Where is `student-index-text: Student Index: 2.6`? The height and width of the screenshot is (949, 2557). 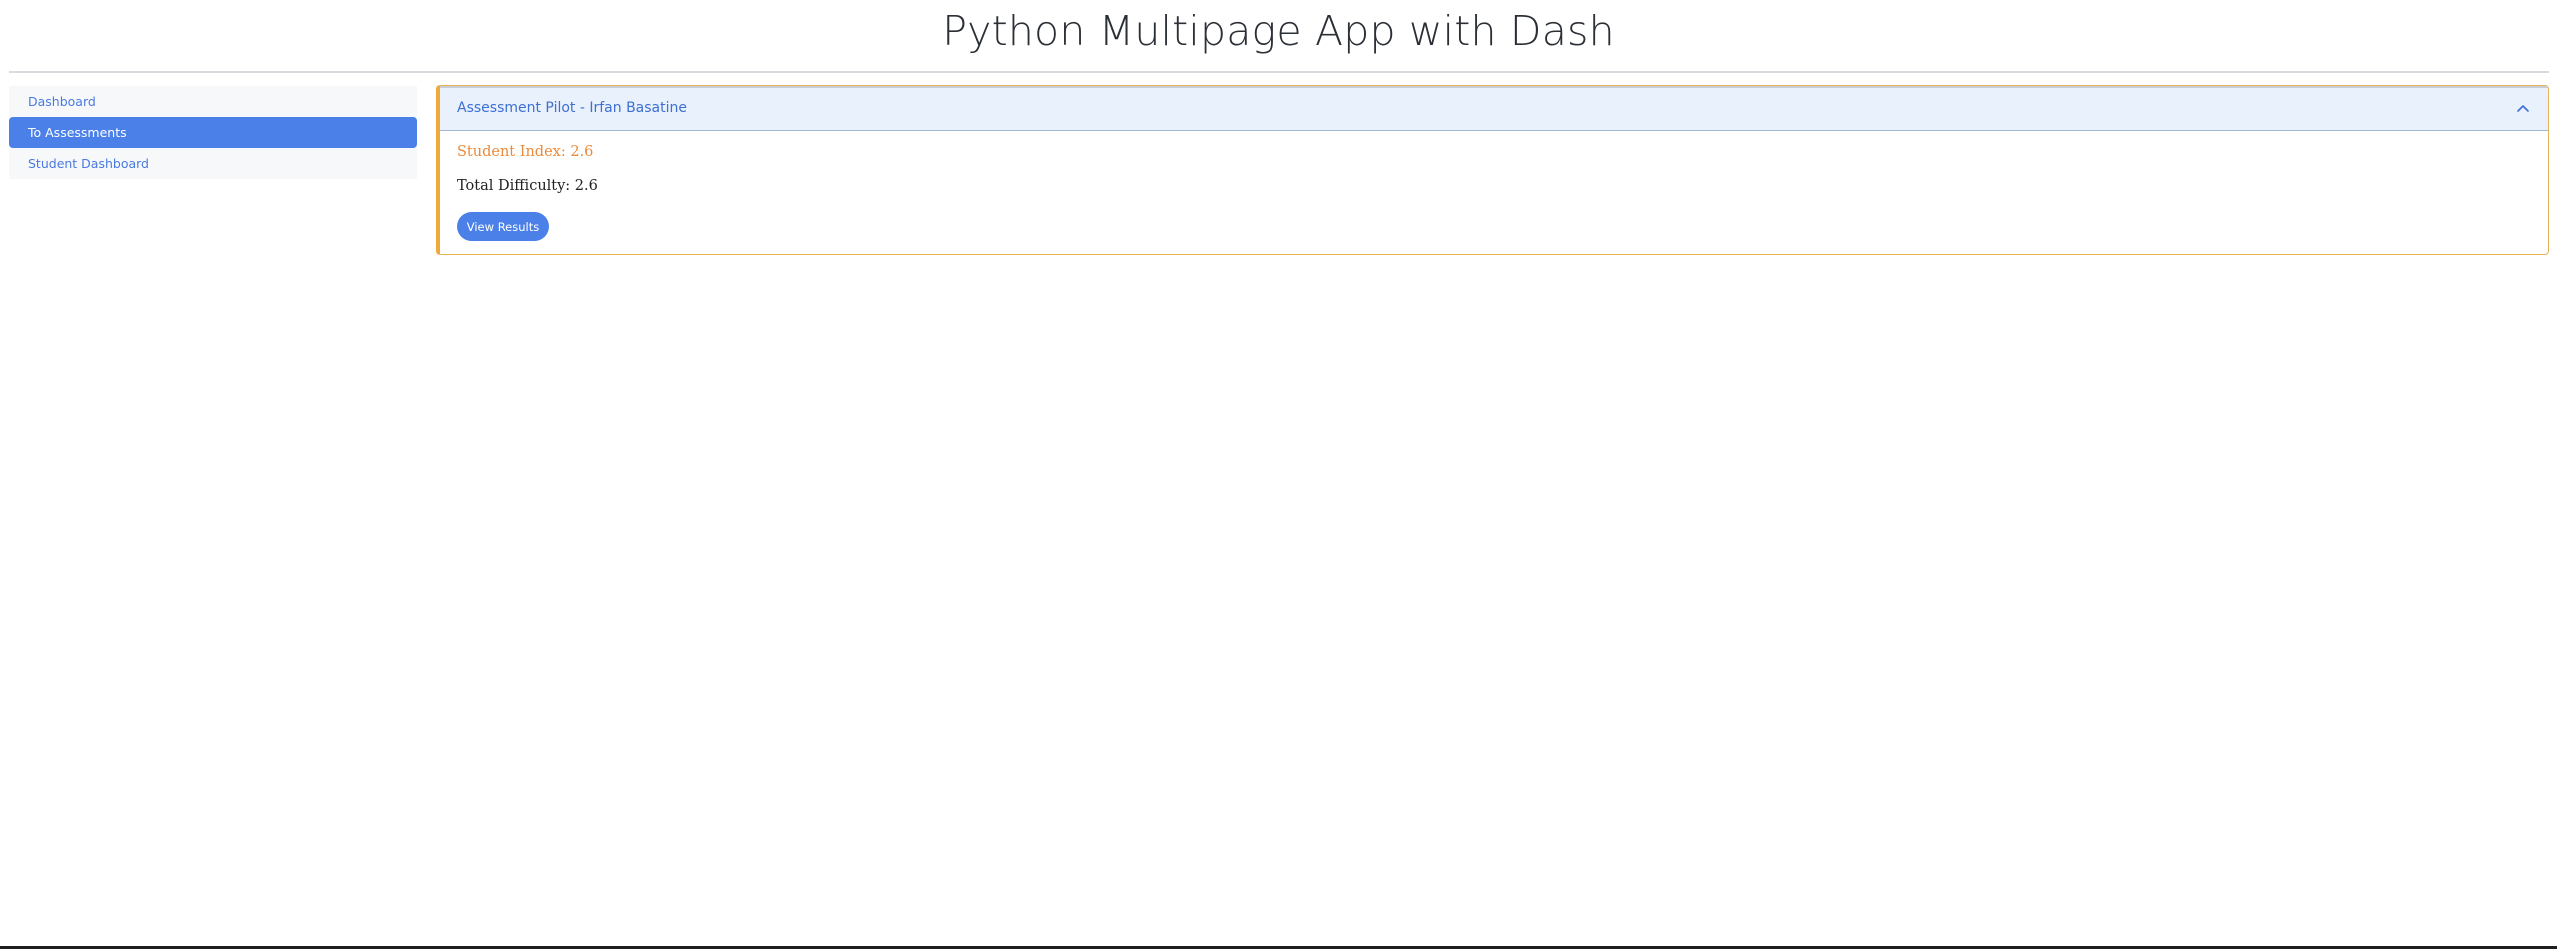
student-index-text: Student Index: 2.6 is located at coordinates (525, 152).